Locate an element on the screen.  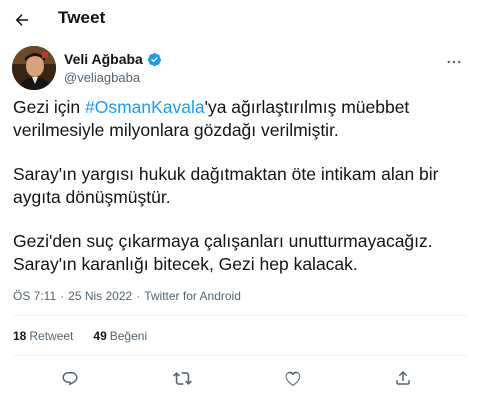
tweet-actions is located at coordinates (240, 378).